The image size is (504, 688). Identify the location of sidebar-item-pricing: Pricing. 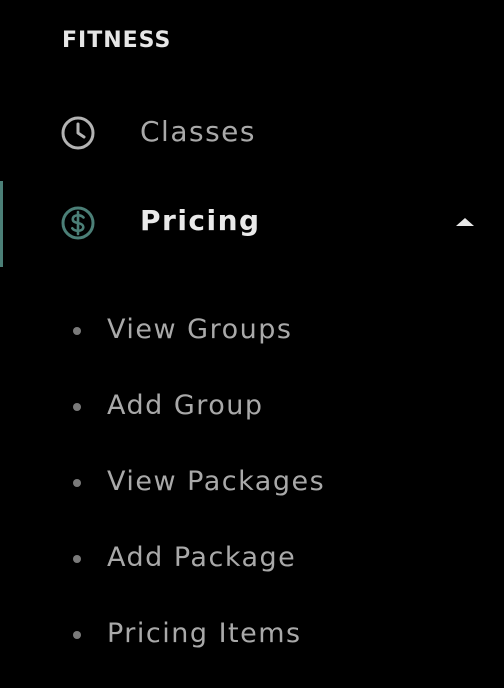
(252, 222).